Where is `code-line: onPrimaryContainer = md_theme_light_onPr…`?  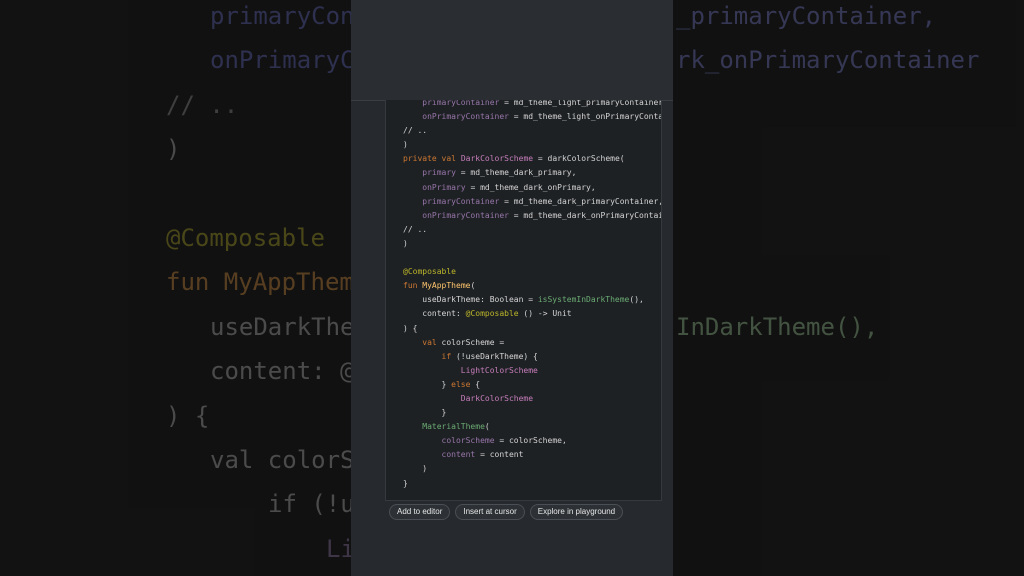
code-line: onPrimaryContainer = md_theme_light_onPr… is located at coordinates (542, 117).